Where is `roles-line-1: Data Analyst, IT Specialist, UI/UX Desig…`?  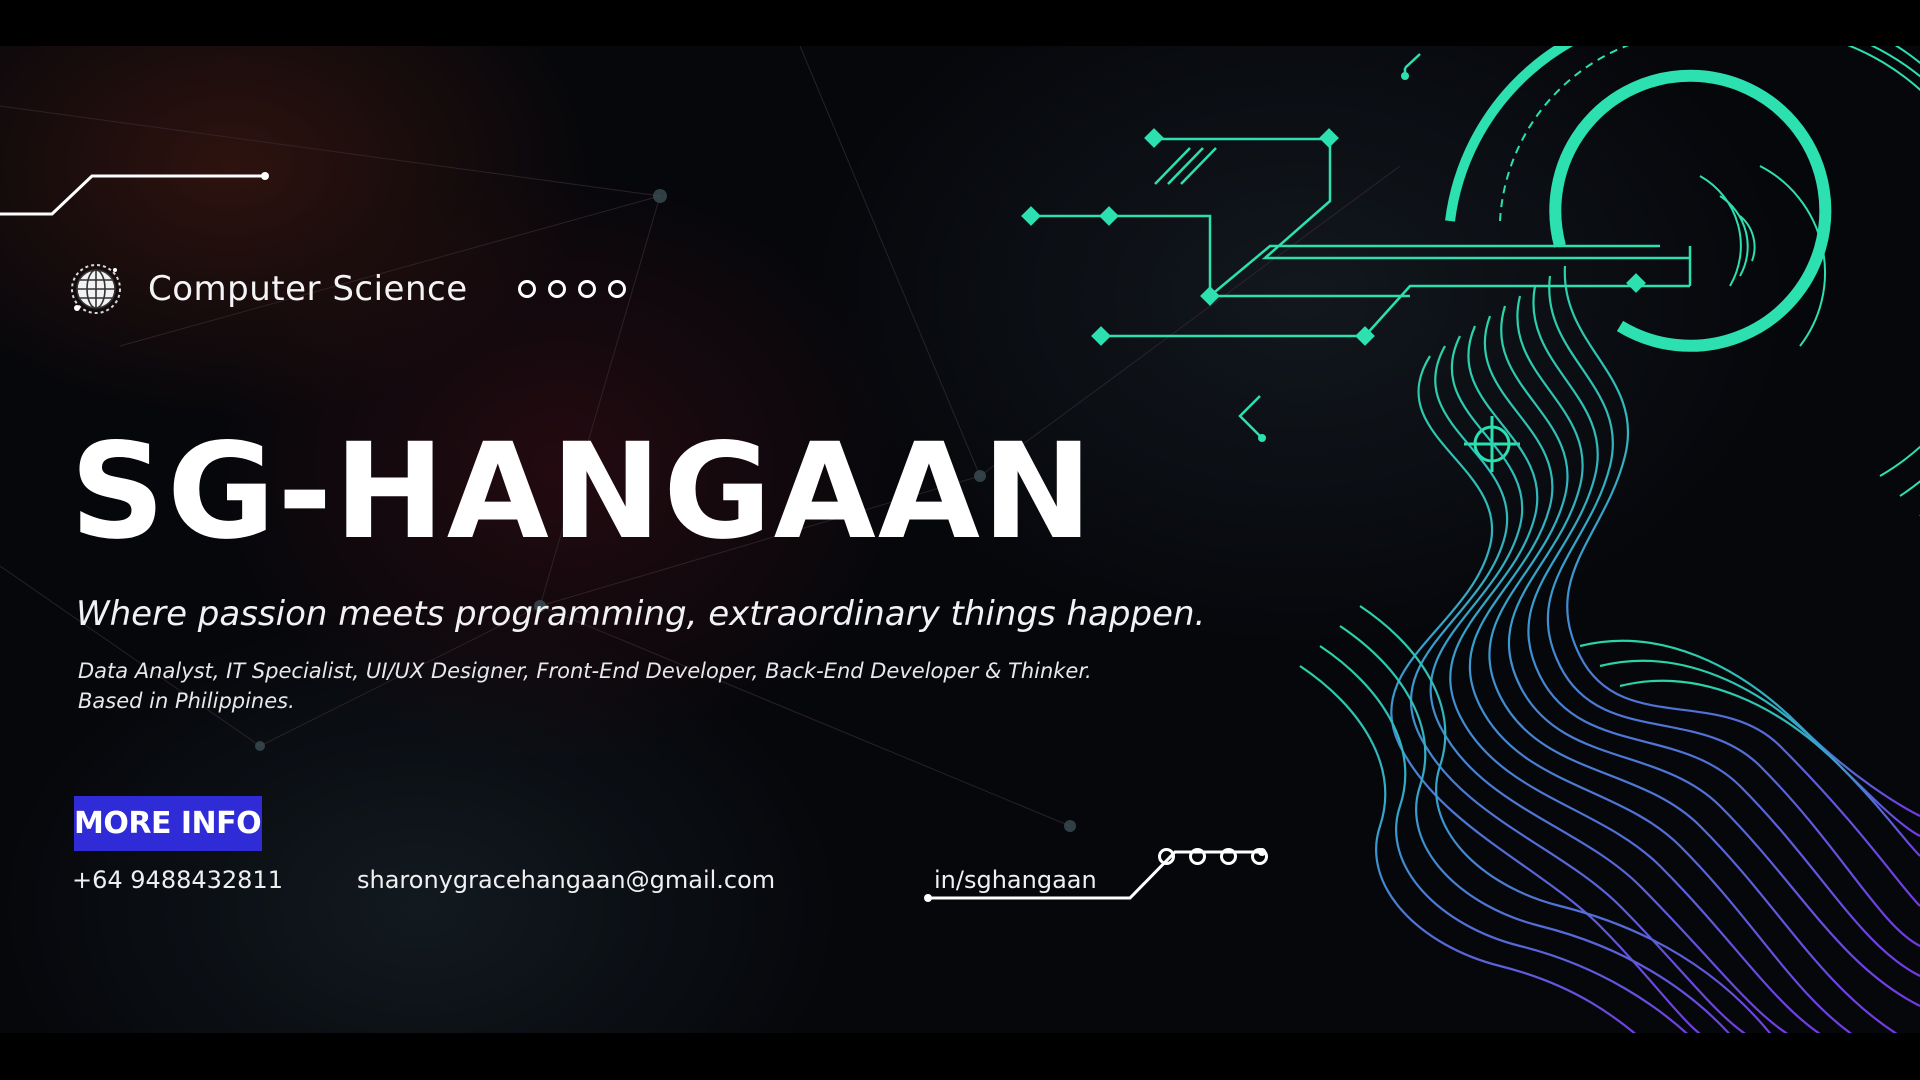 roles-line-1: Data Analyst, IT Specialist, UI/UX Desig… is located at coordinates (585, 671).